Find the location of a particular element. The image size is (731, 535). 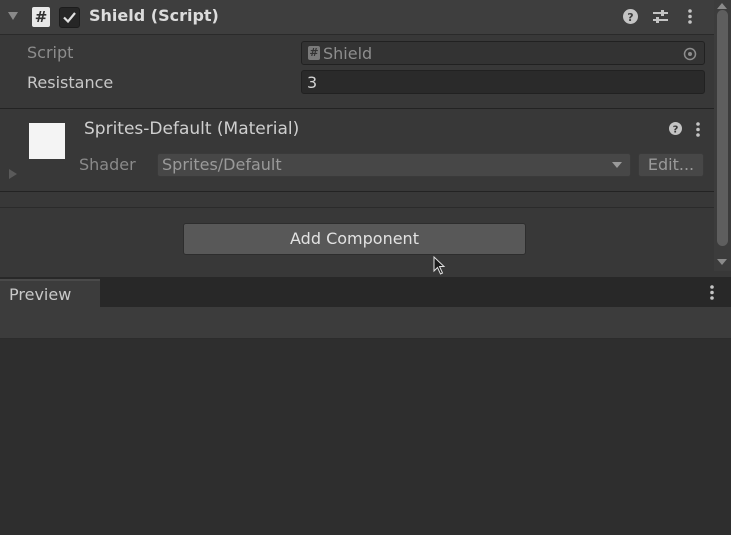

component-enabled-checkbox is located at coordinates (69, 17).